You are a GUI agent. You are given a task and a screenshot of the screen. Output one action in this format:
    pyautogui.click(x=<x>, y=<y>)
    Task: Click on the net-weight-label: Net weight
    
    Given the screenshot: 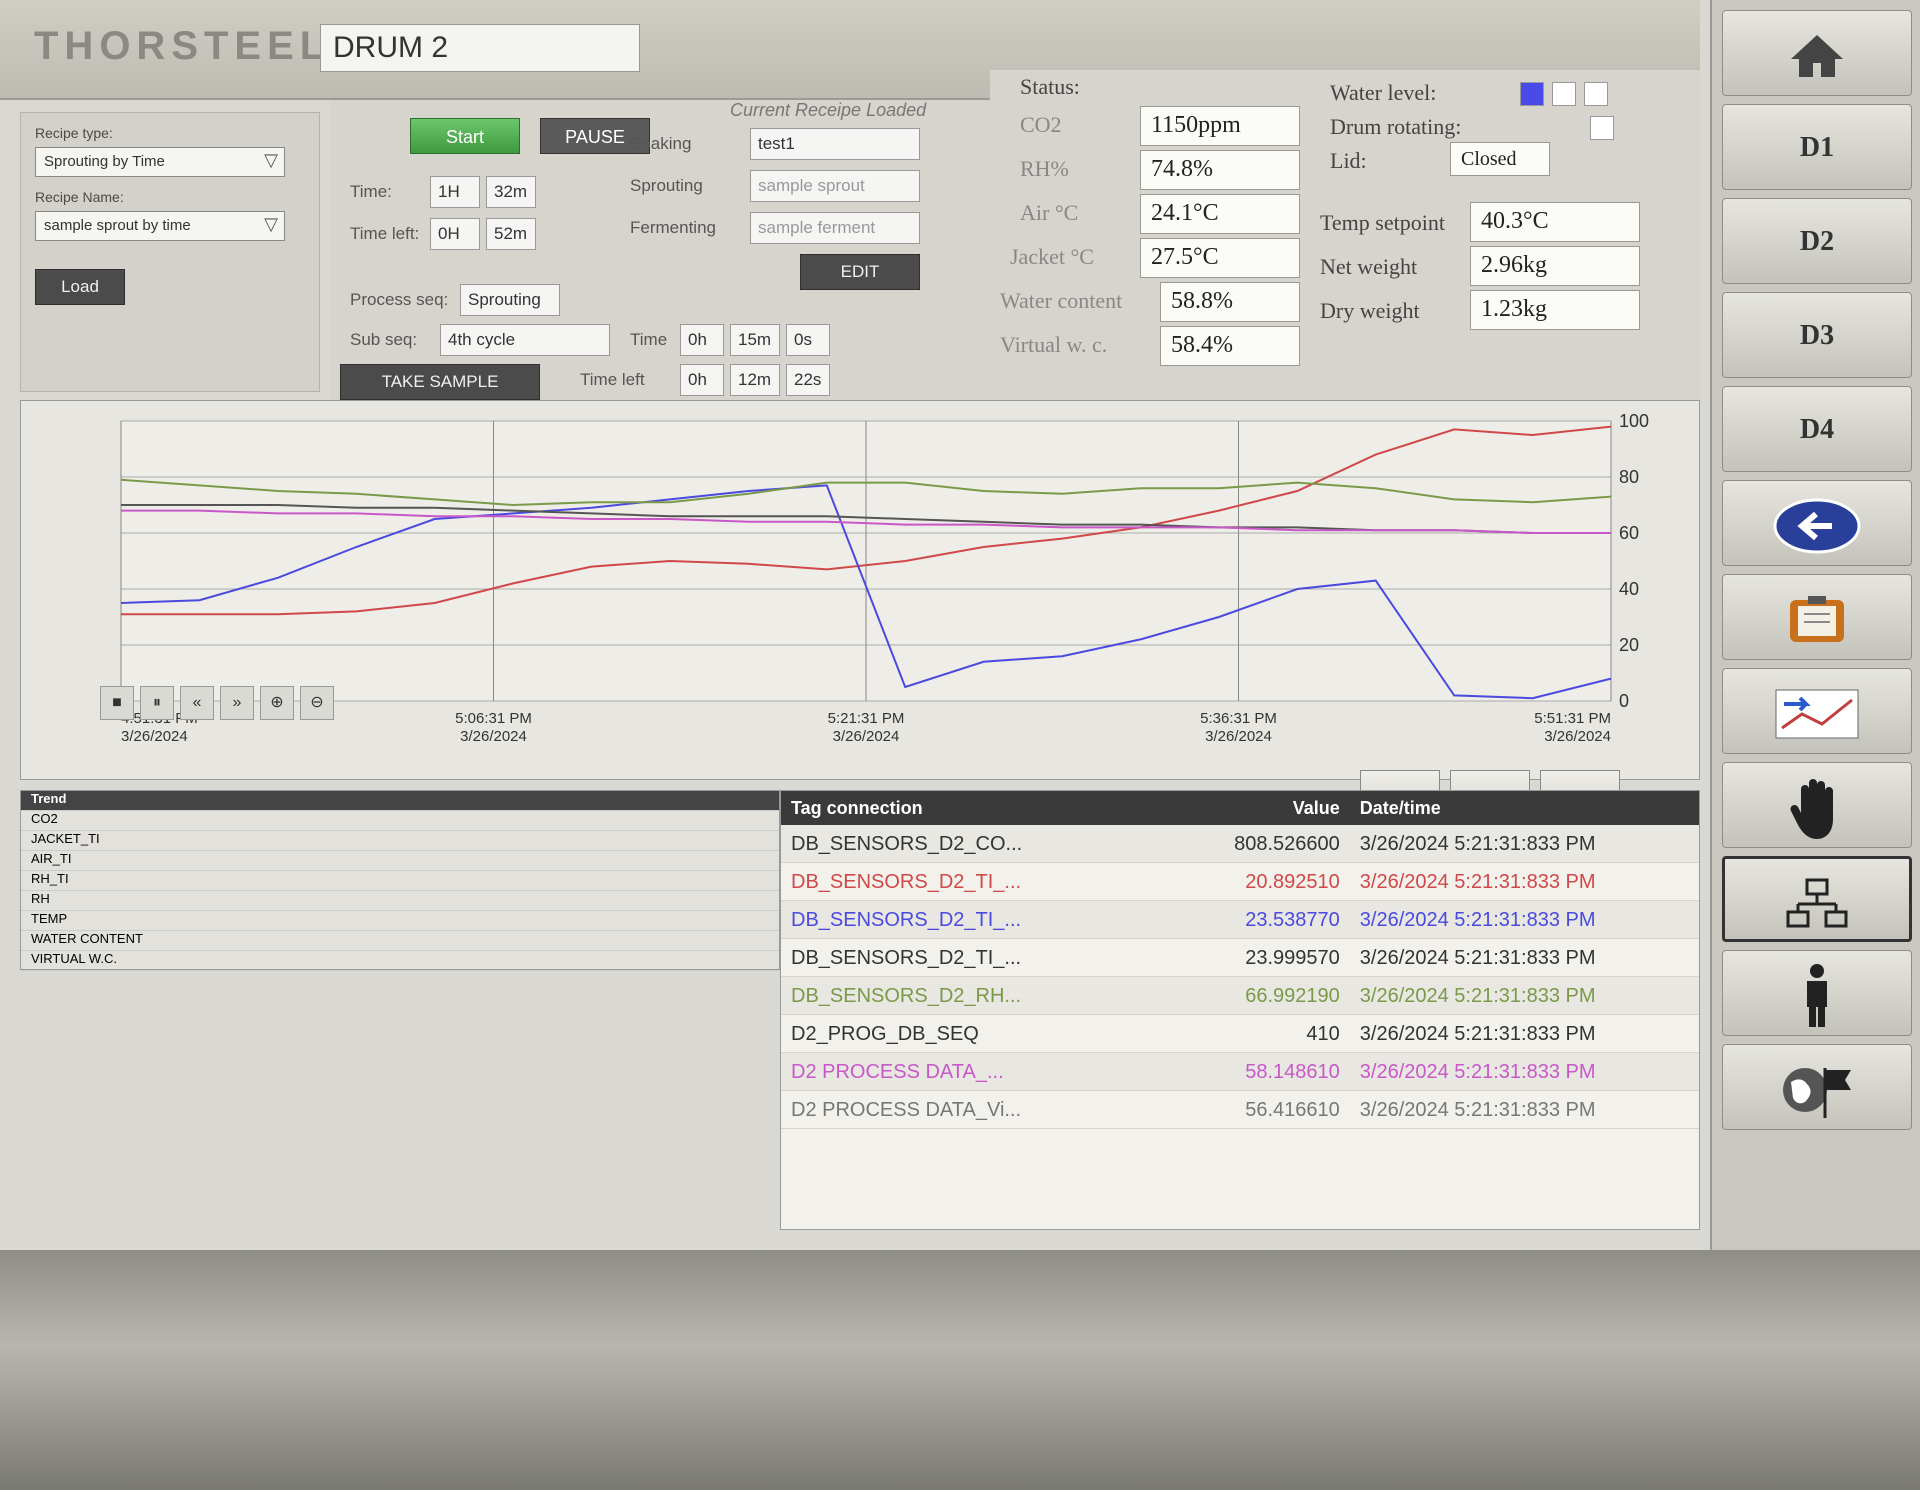 What is the action you would take?
    pyautogui.click(x=1369, y=266)
    